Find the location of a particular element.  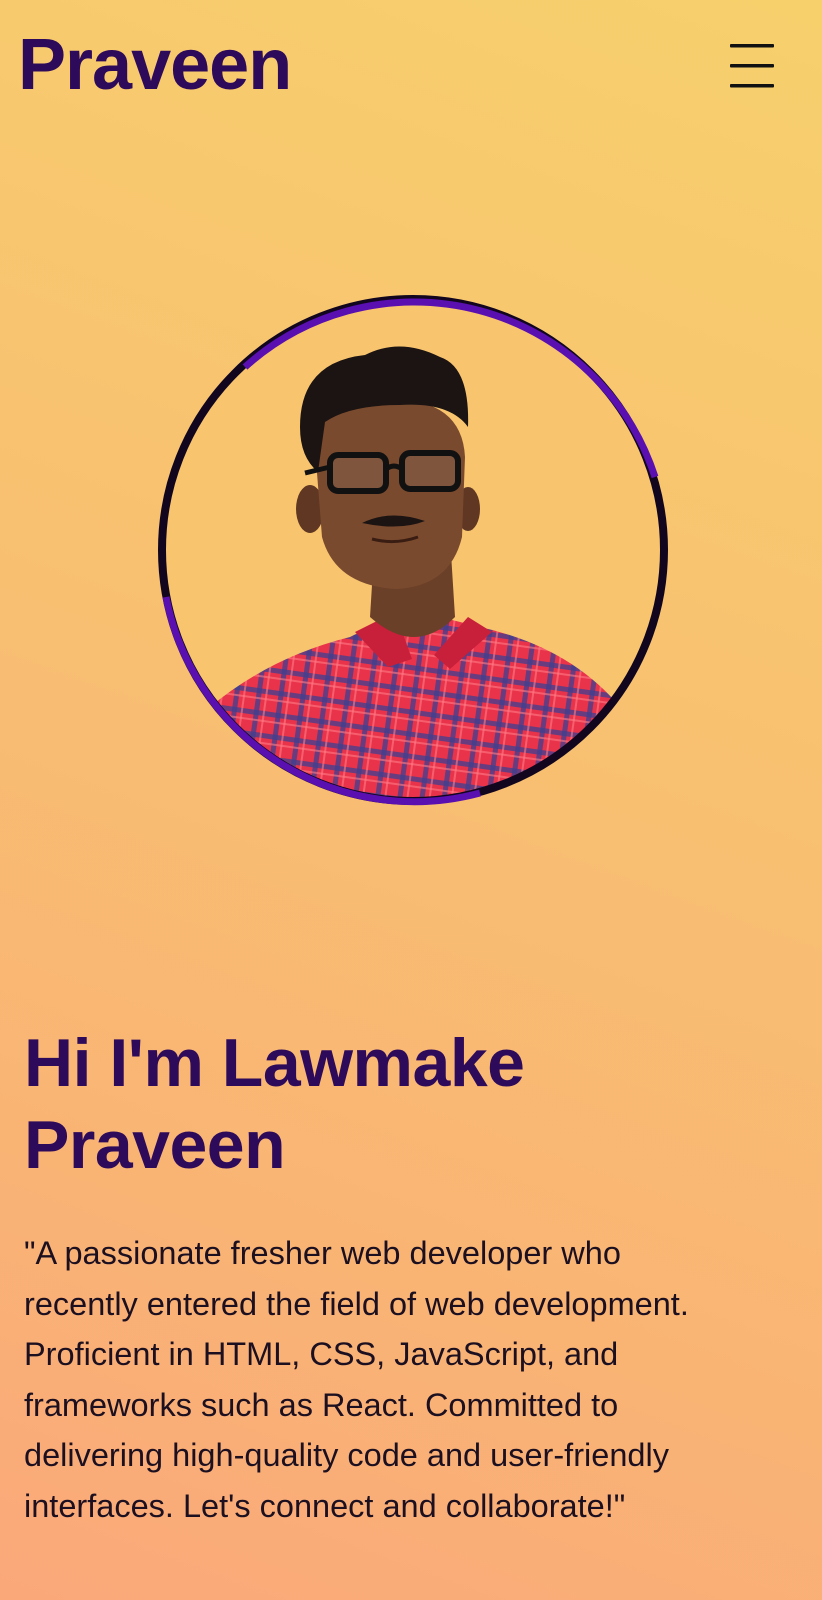

hamburger-menu-icon is located at coordinates (752, 66).